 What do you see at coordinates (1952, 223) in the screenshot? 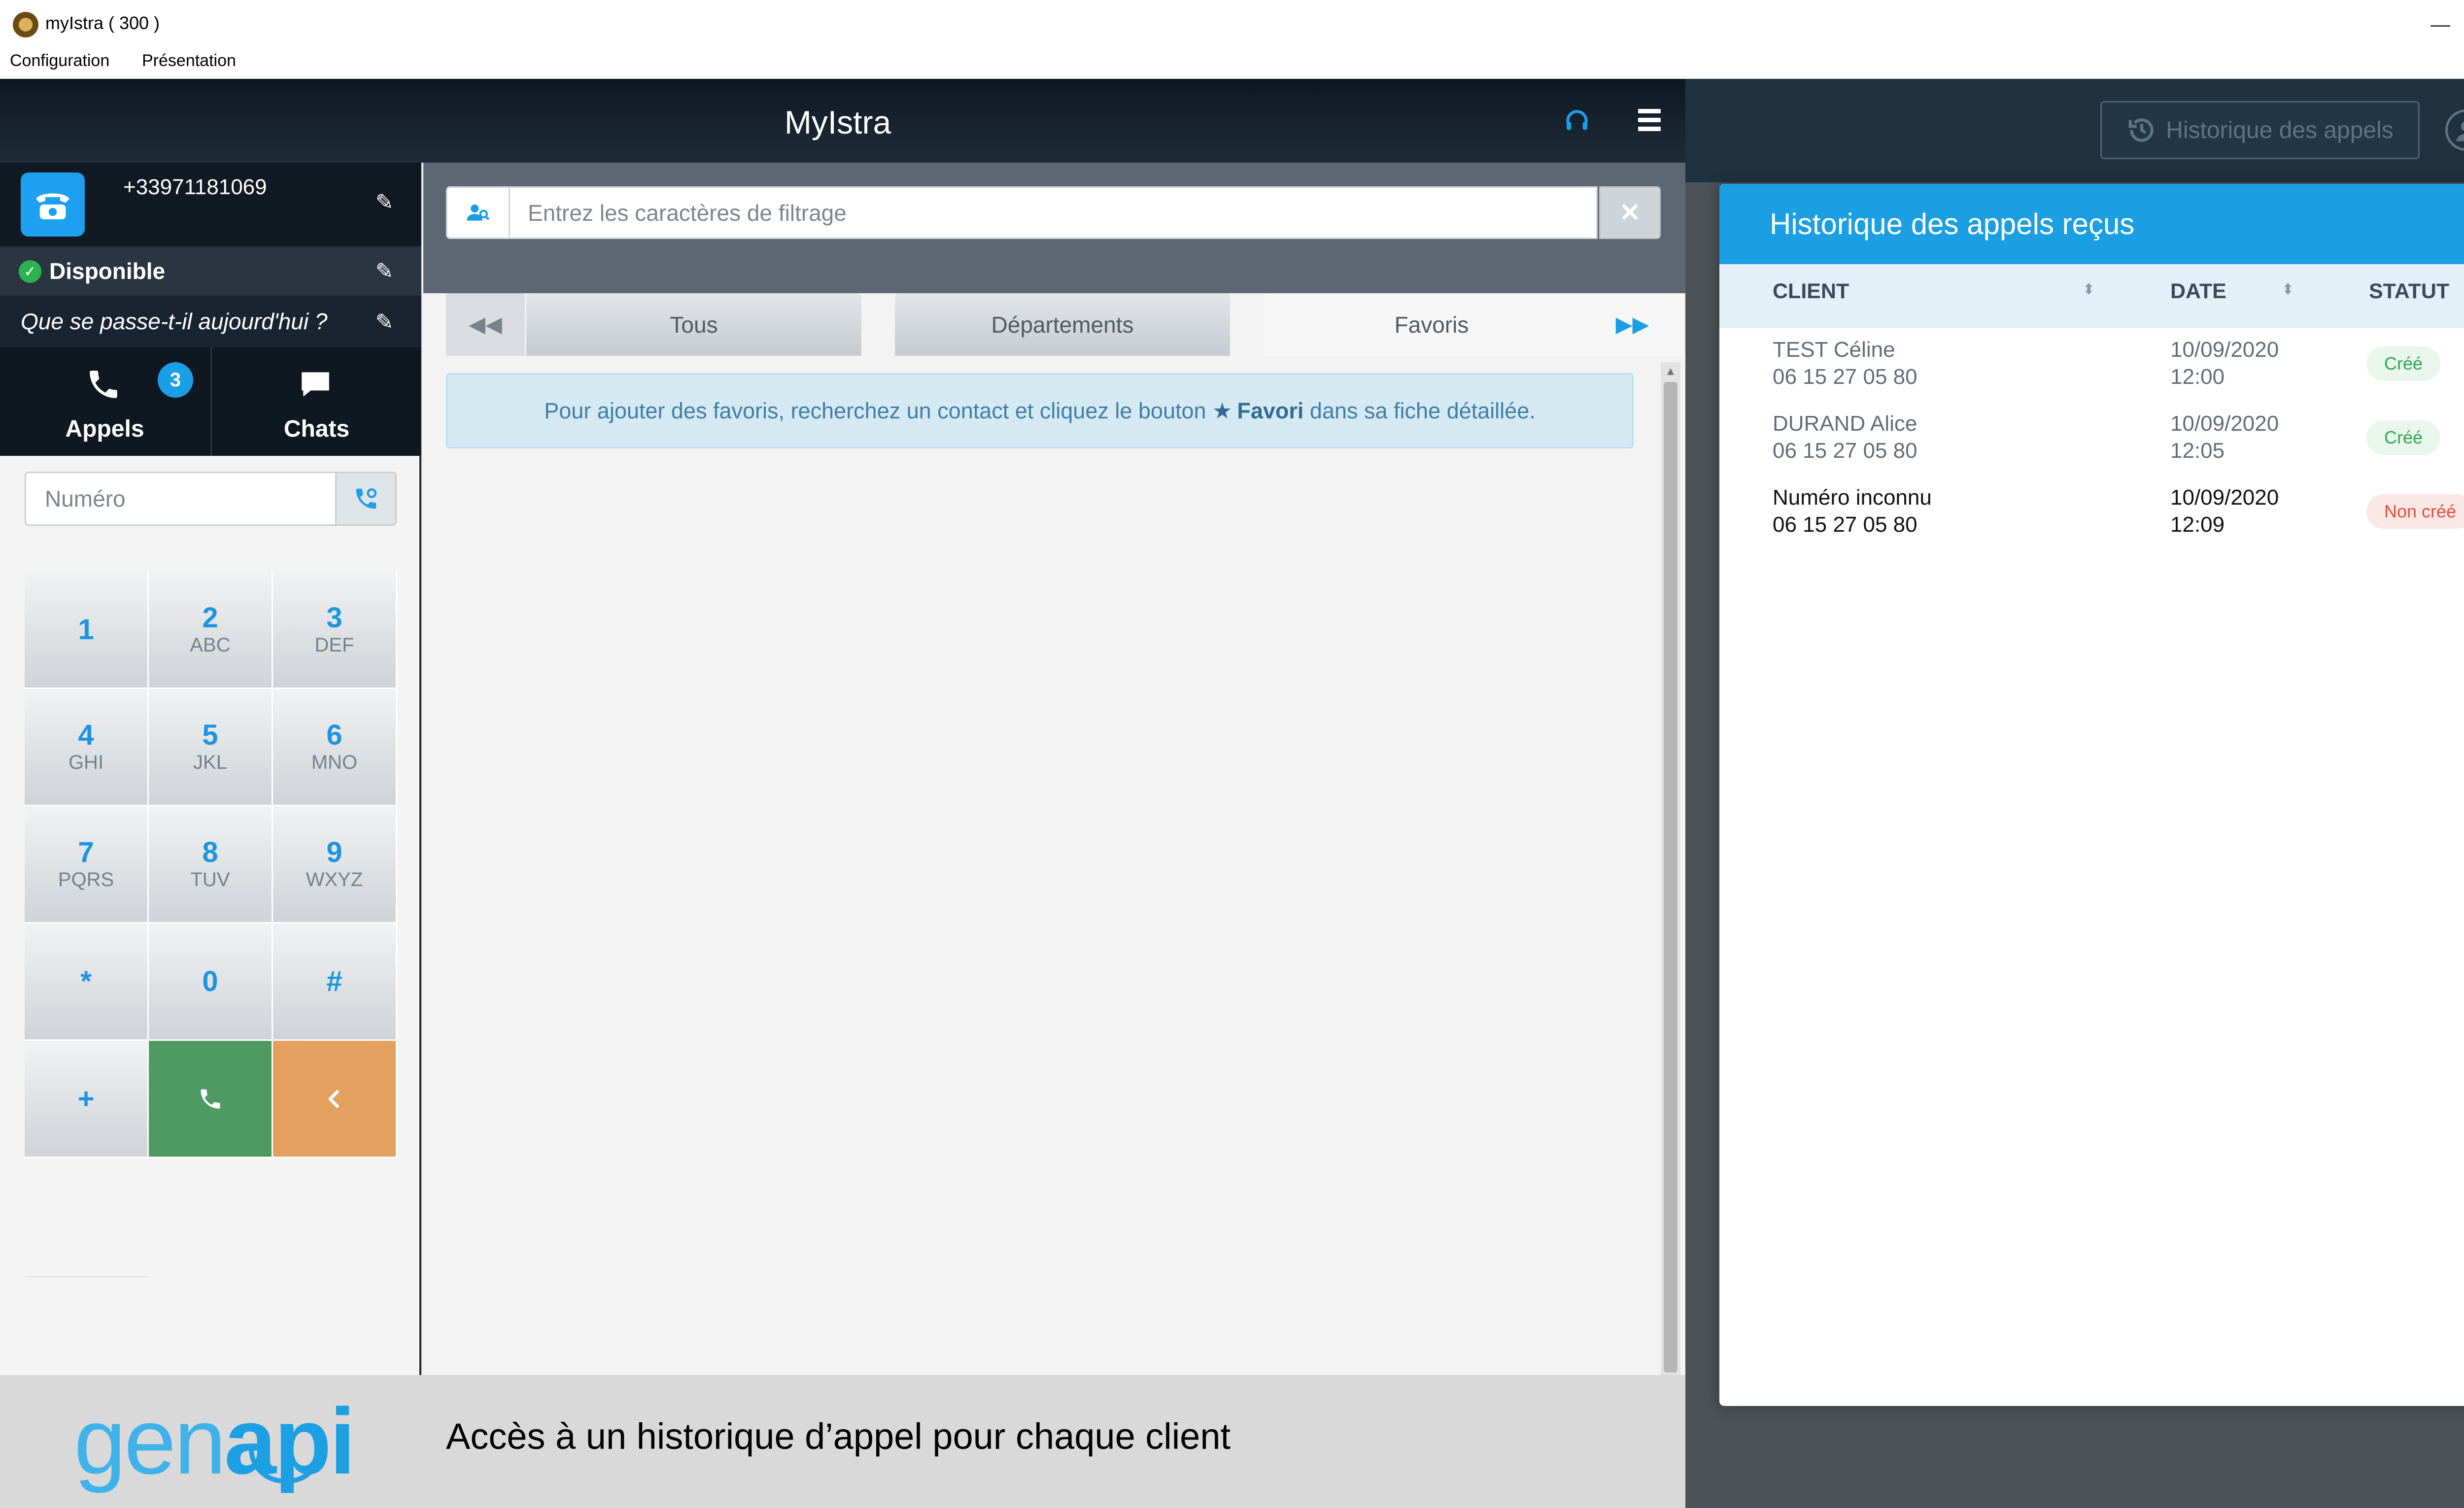
I see `modal-title: Historique des appels reçus` at bounding box center [1952, 223].